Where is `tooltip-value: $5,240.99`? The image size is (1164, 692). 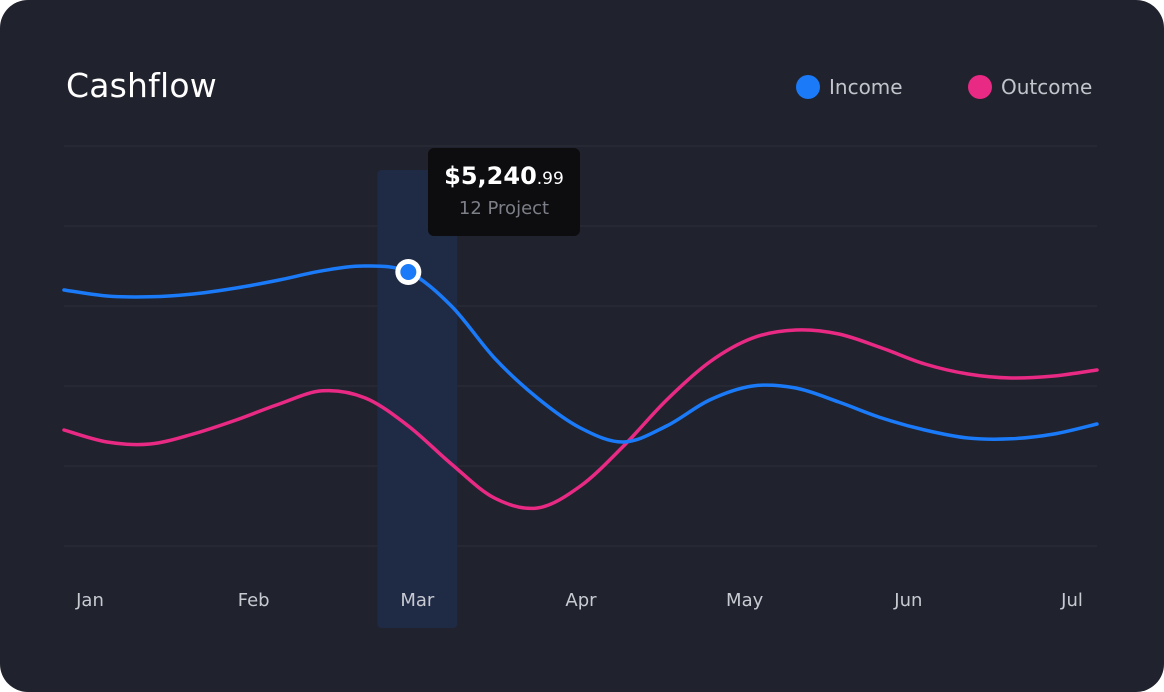 tooltip-value: $5,240.99 is located at coordinates (504, 176).